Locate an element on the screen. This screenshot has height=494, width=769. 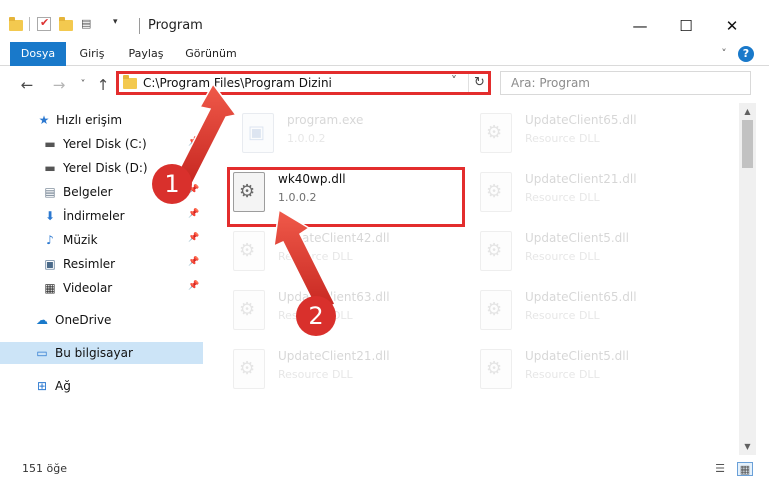
new-folder-icon is located at coordinates (66, 24).